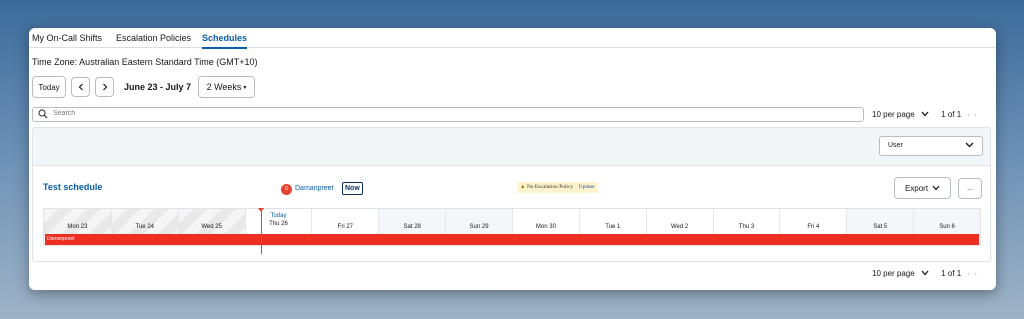 The height and width of the screenshot is (319, 1024). I want to click on day-label: Sat 28, so click(412, 227).